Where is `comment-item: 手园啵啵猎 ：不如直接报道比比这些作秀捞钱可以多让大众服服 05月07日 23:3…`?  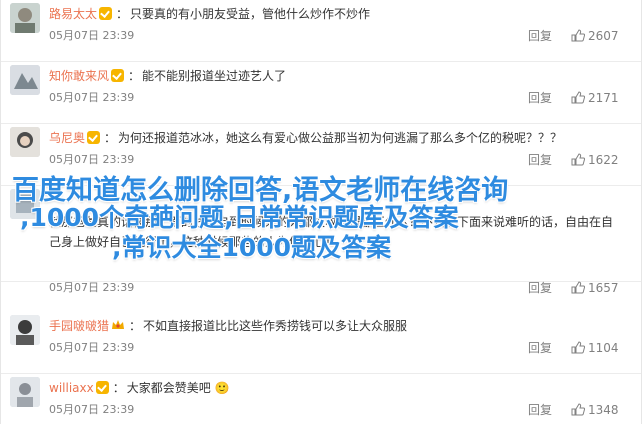
comment-item: 手园啵啵猎 ：不如直接报道比比这些作秀捞钱可以多让大众服服 05月07日 23:3… is located at coordinates (321, 343).